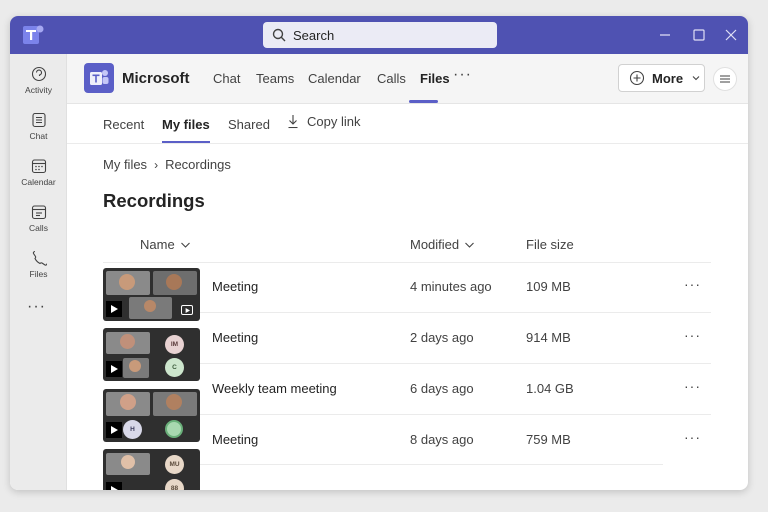  I want to click on add-circle-icon, so click(637, 78).